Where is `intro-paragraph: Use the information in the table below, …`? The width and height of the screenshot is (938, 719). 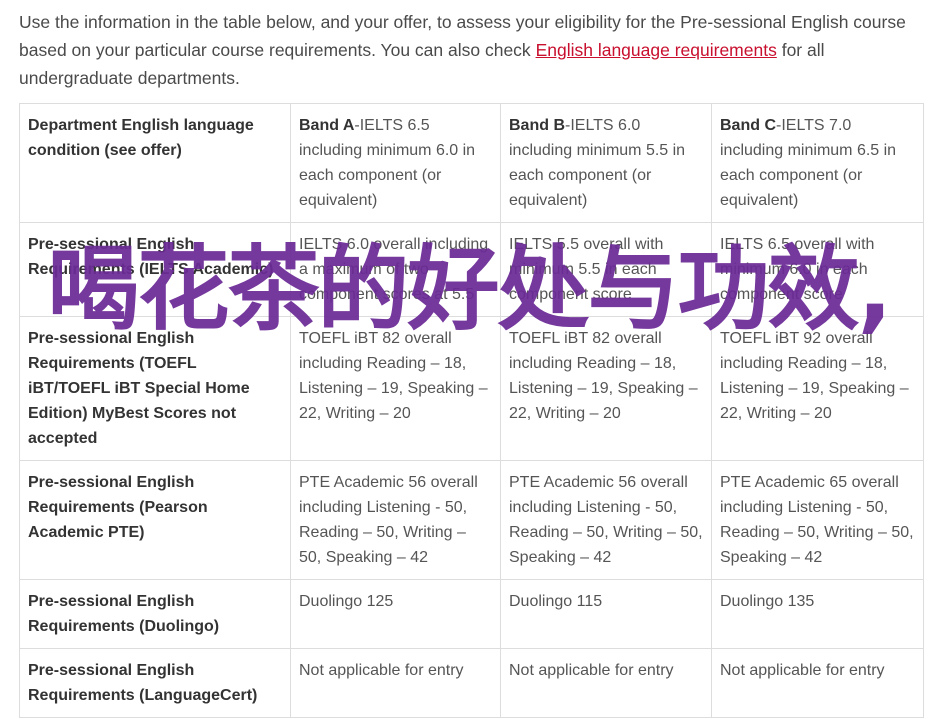
intro-paragraph: Use the information in the table below, … is located at coordinates (471, 50).